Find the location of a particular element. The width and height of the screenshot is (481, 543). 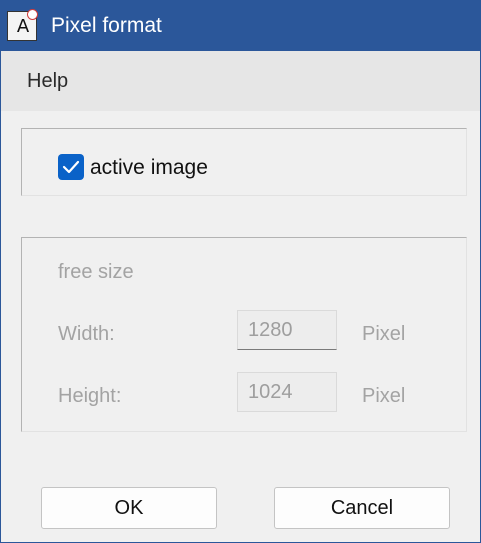

checkmark-icon is located at coordinates (71, 167).